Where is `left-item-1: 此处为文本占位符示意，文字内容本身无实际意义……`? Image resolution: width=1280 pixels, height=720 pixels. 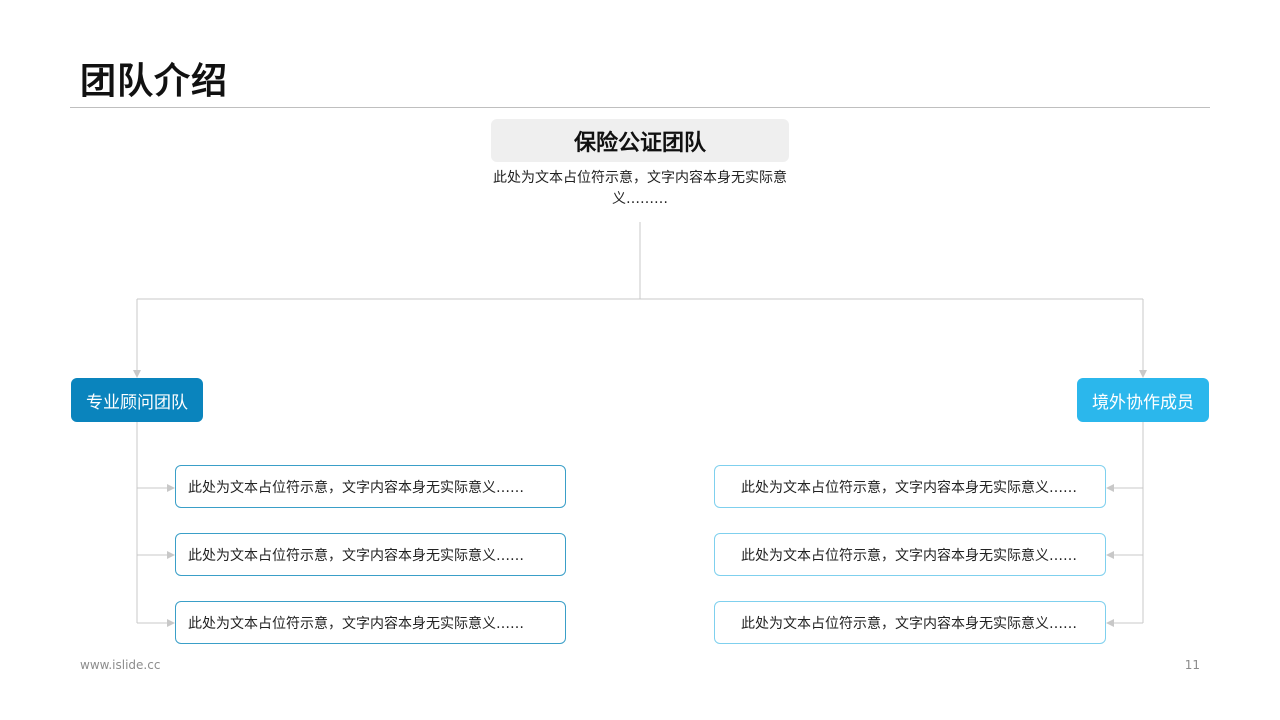 left-item-1: 此处为文本占位符示意，文字内容本身无实际意义…… is located at coordinates (370, 486).